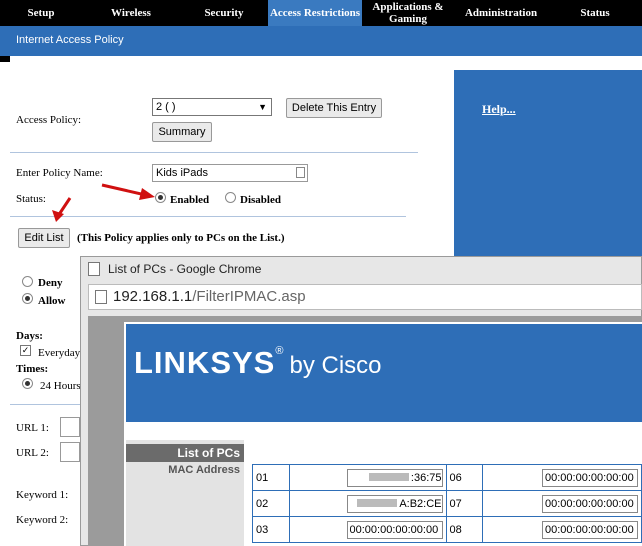 The image size is (642, 546). What do you see at coordinates (185, 453) in the screenshot?
I see `list-of-pcs-title: List of PCs` at bounding box center [185, 453].